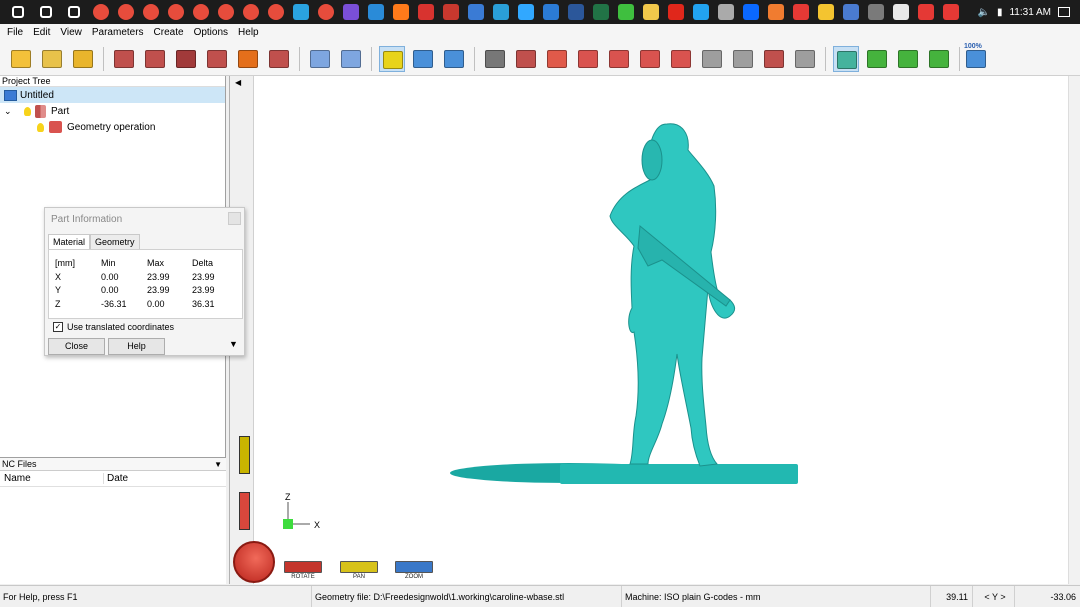 This screenshot has width=1080, height=607. What do you see at coordinates (15, 32) in the screenshot?
I see `menu-file: File` at bounding box center [15, 32].